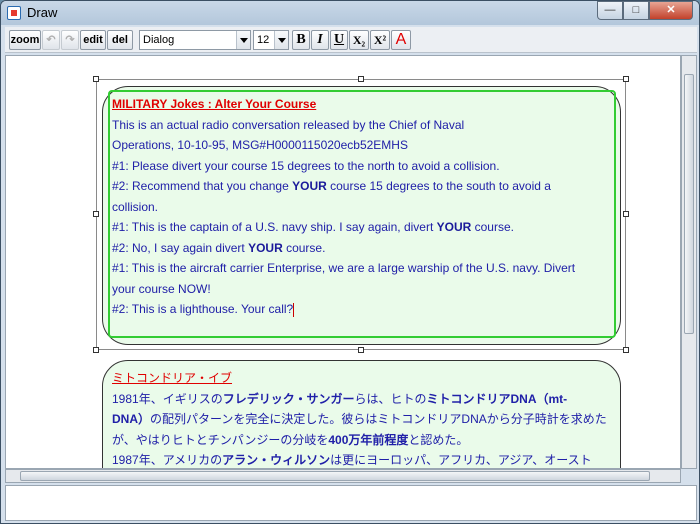 The height and width of the screenshot is (524, 700). What do you see at coordinates (301, 40) in the screenshot?
I see `bold-button: B` at bounding box center [301, 40].